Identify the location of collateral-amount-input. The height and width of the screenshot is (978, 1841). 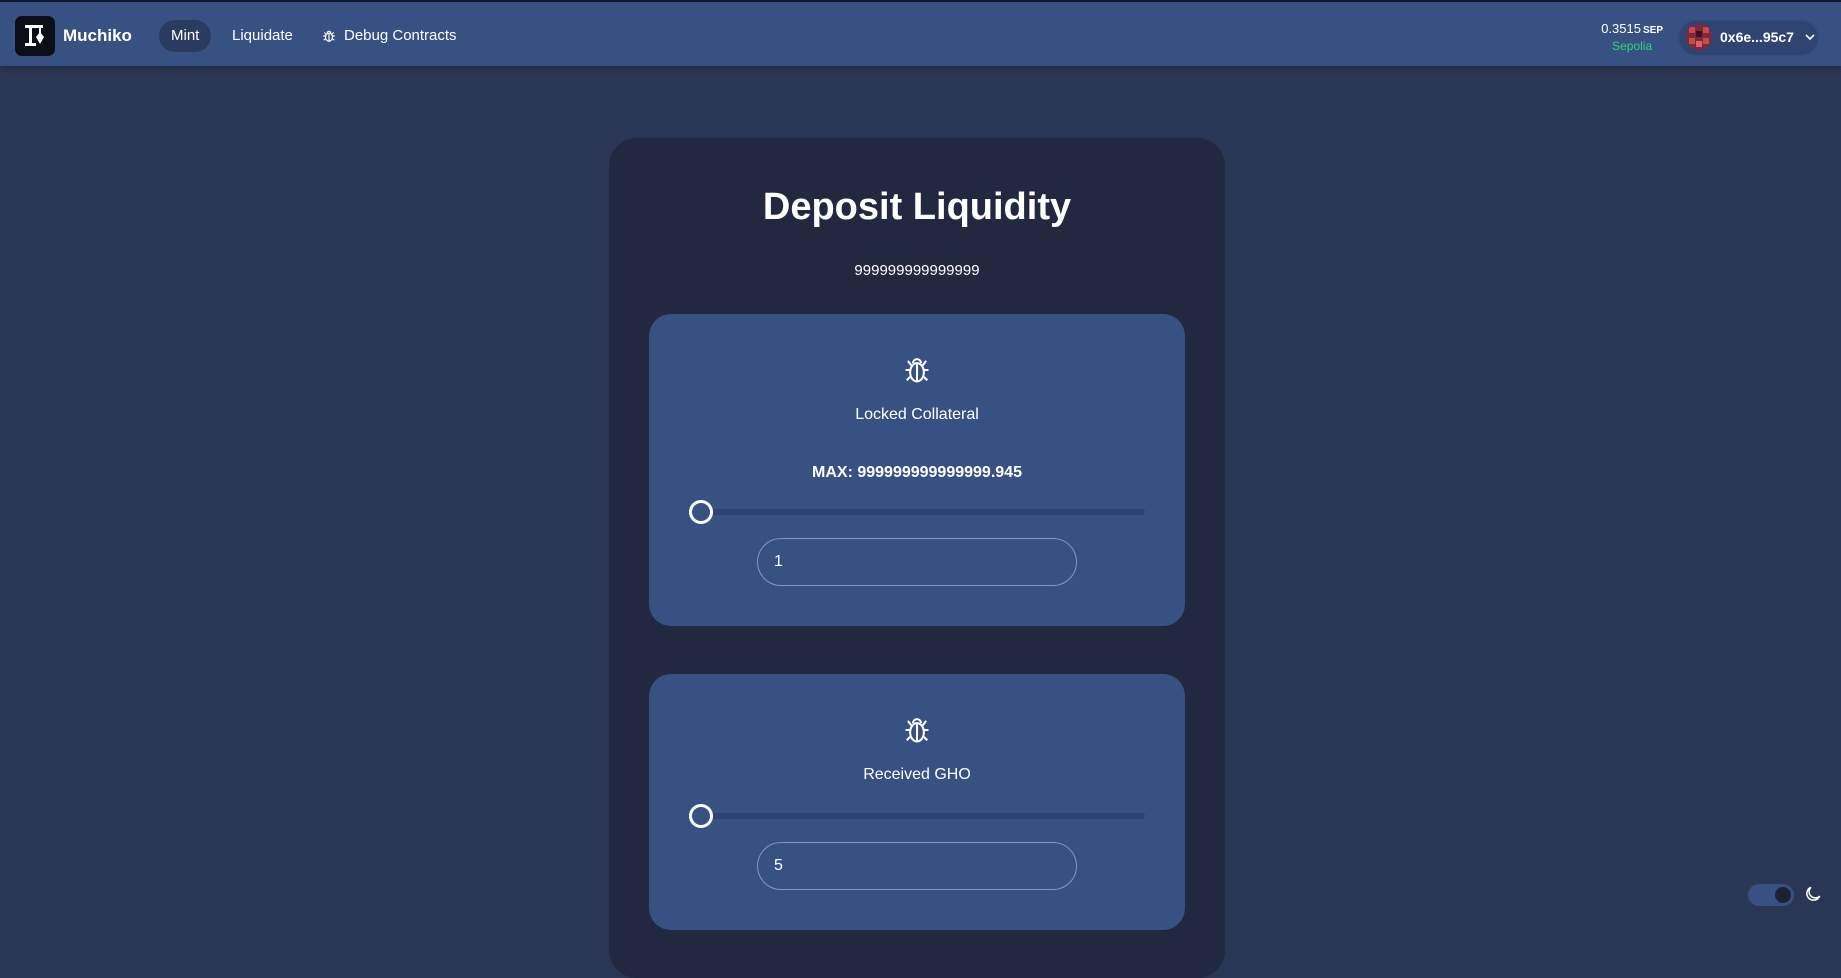
(917, 562).